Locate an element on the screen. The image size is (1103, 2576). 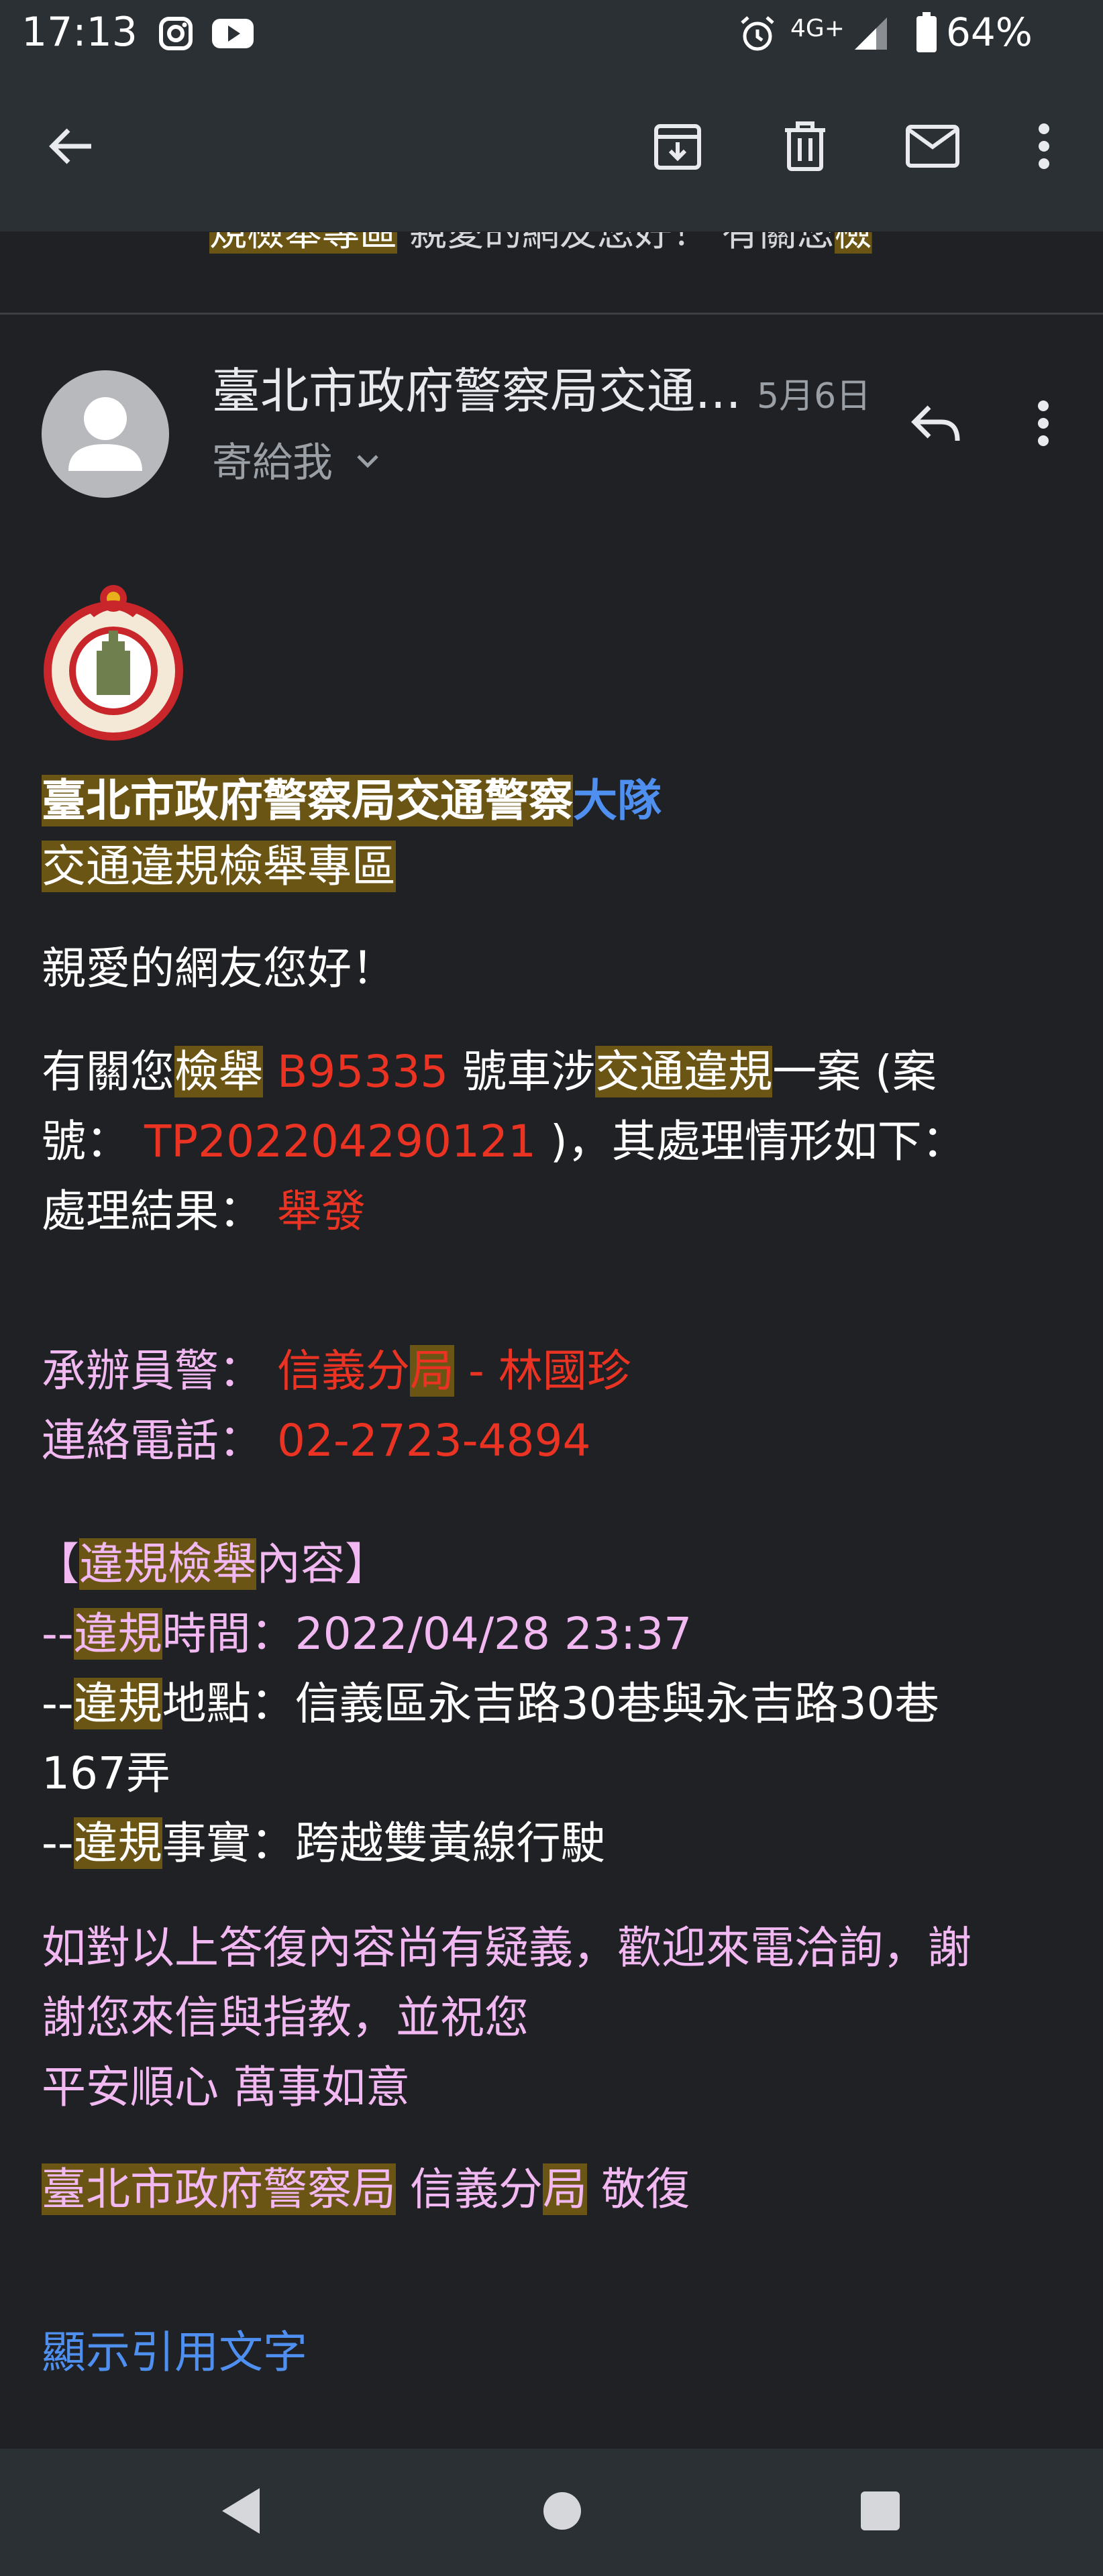
result-line: 處理結果： 舉發 is located at coordinates (204, 1211).